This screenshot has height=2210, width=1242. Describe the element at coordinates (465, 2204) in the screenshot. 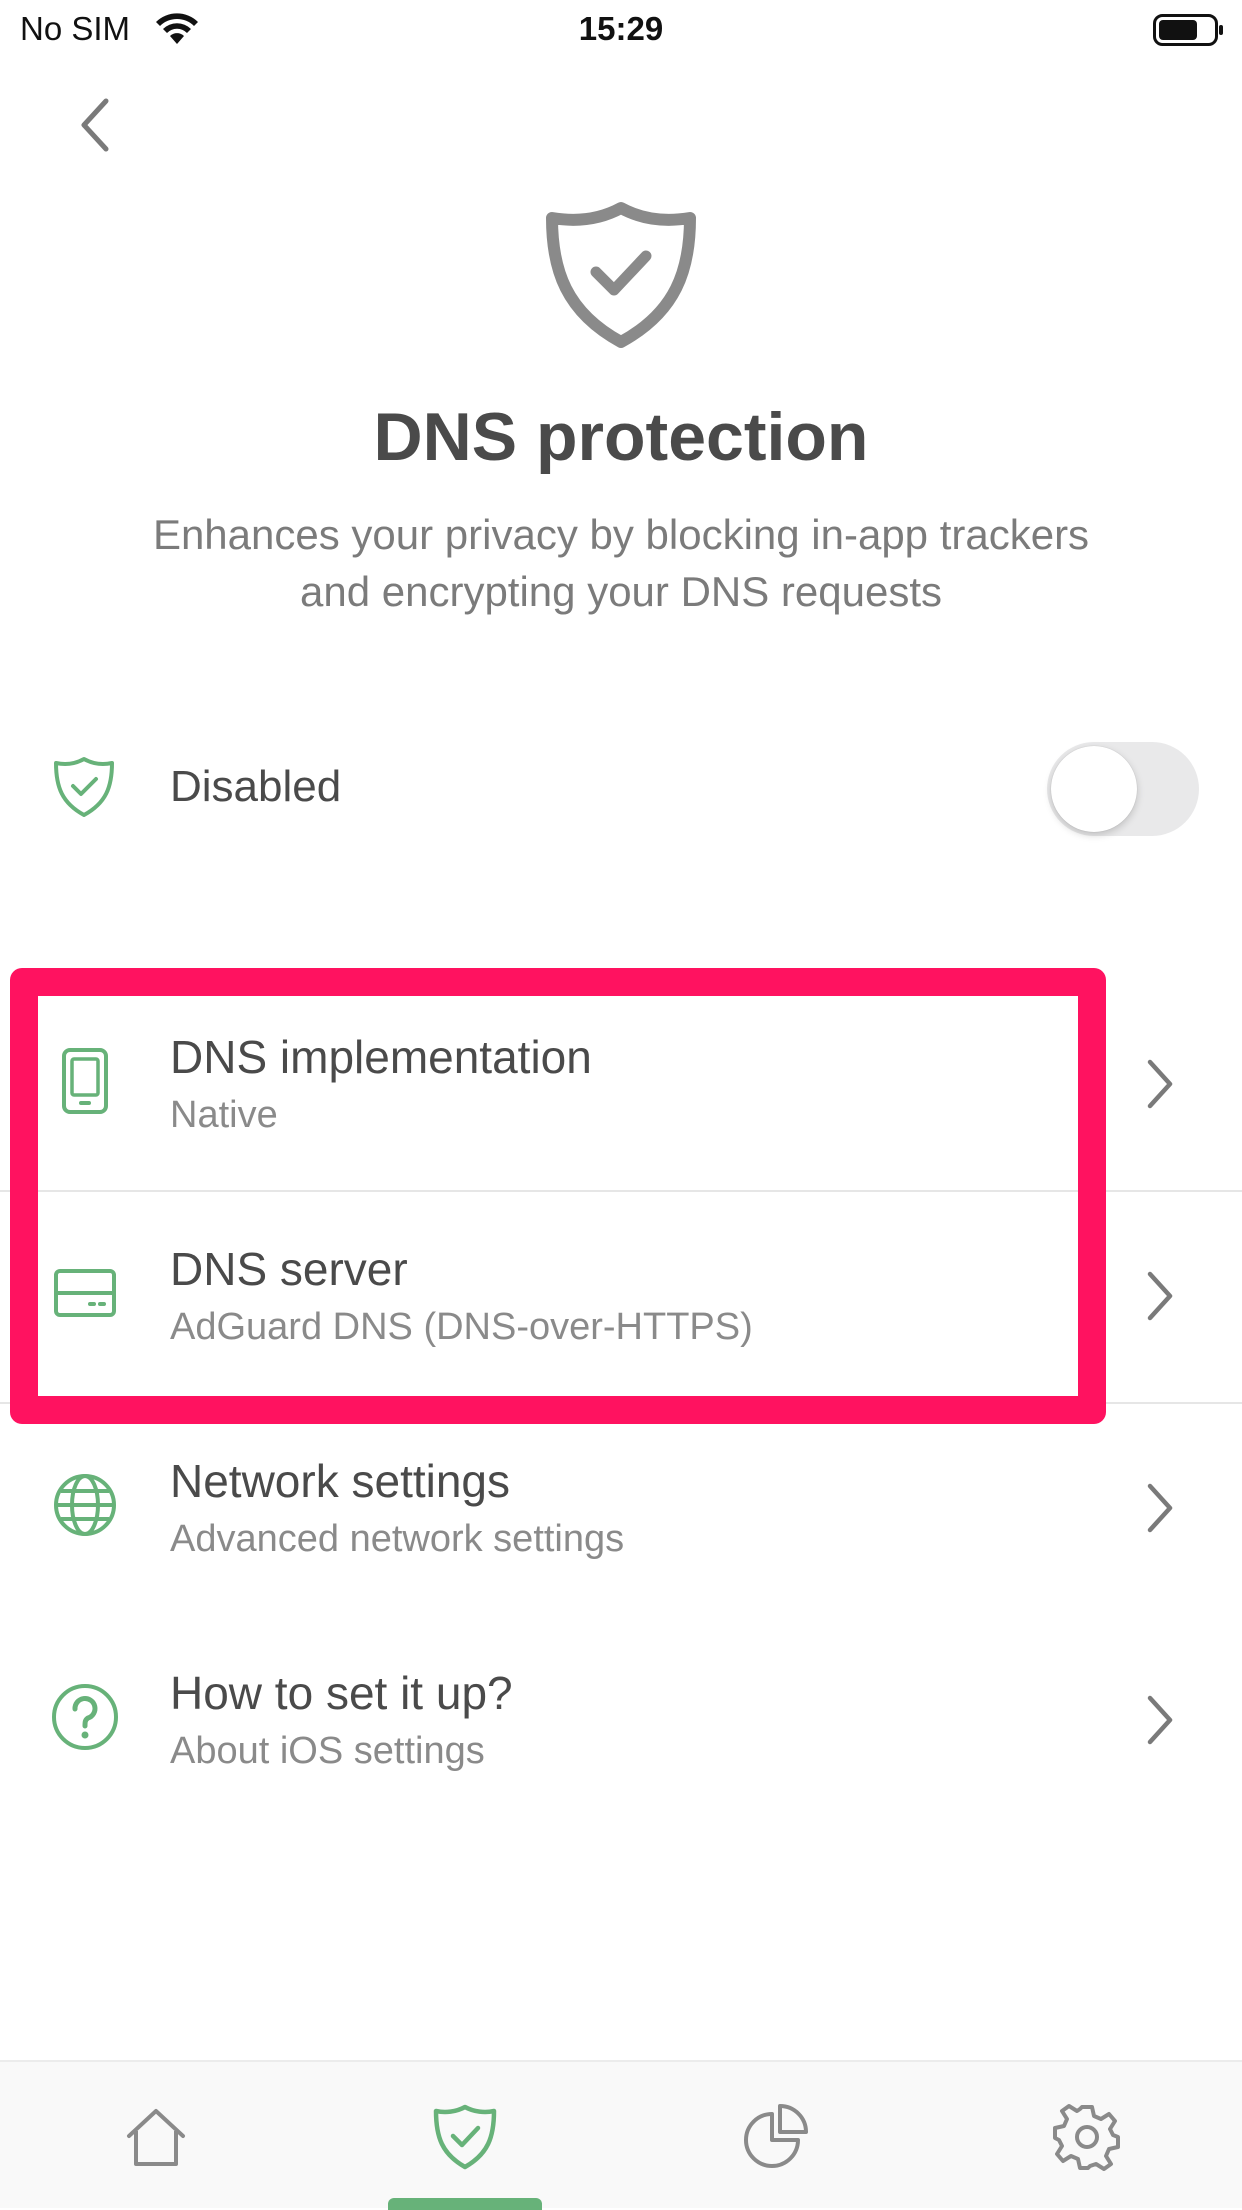

I see `active-tab-indicator` at that location.